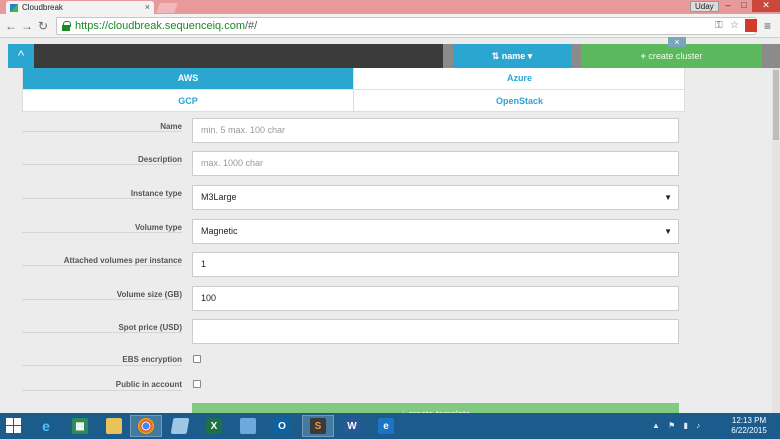 The image size is (780, 439). What do you see at coordinates (248, 426) in the screenshot?
I see `remote-icon` at bounding box center [248, 426].